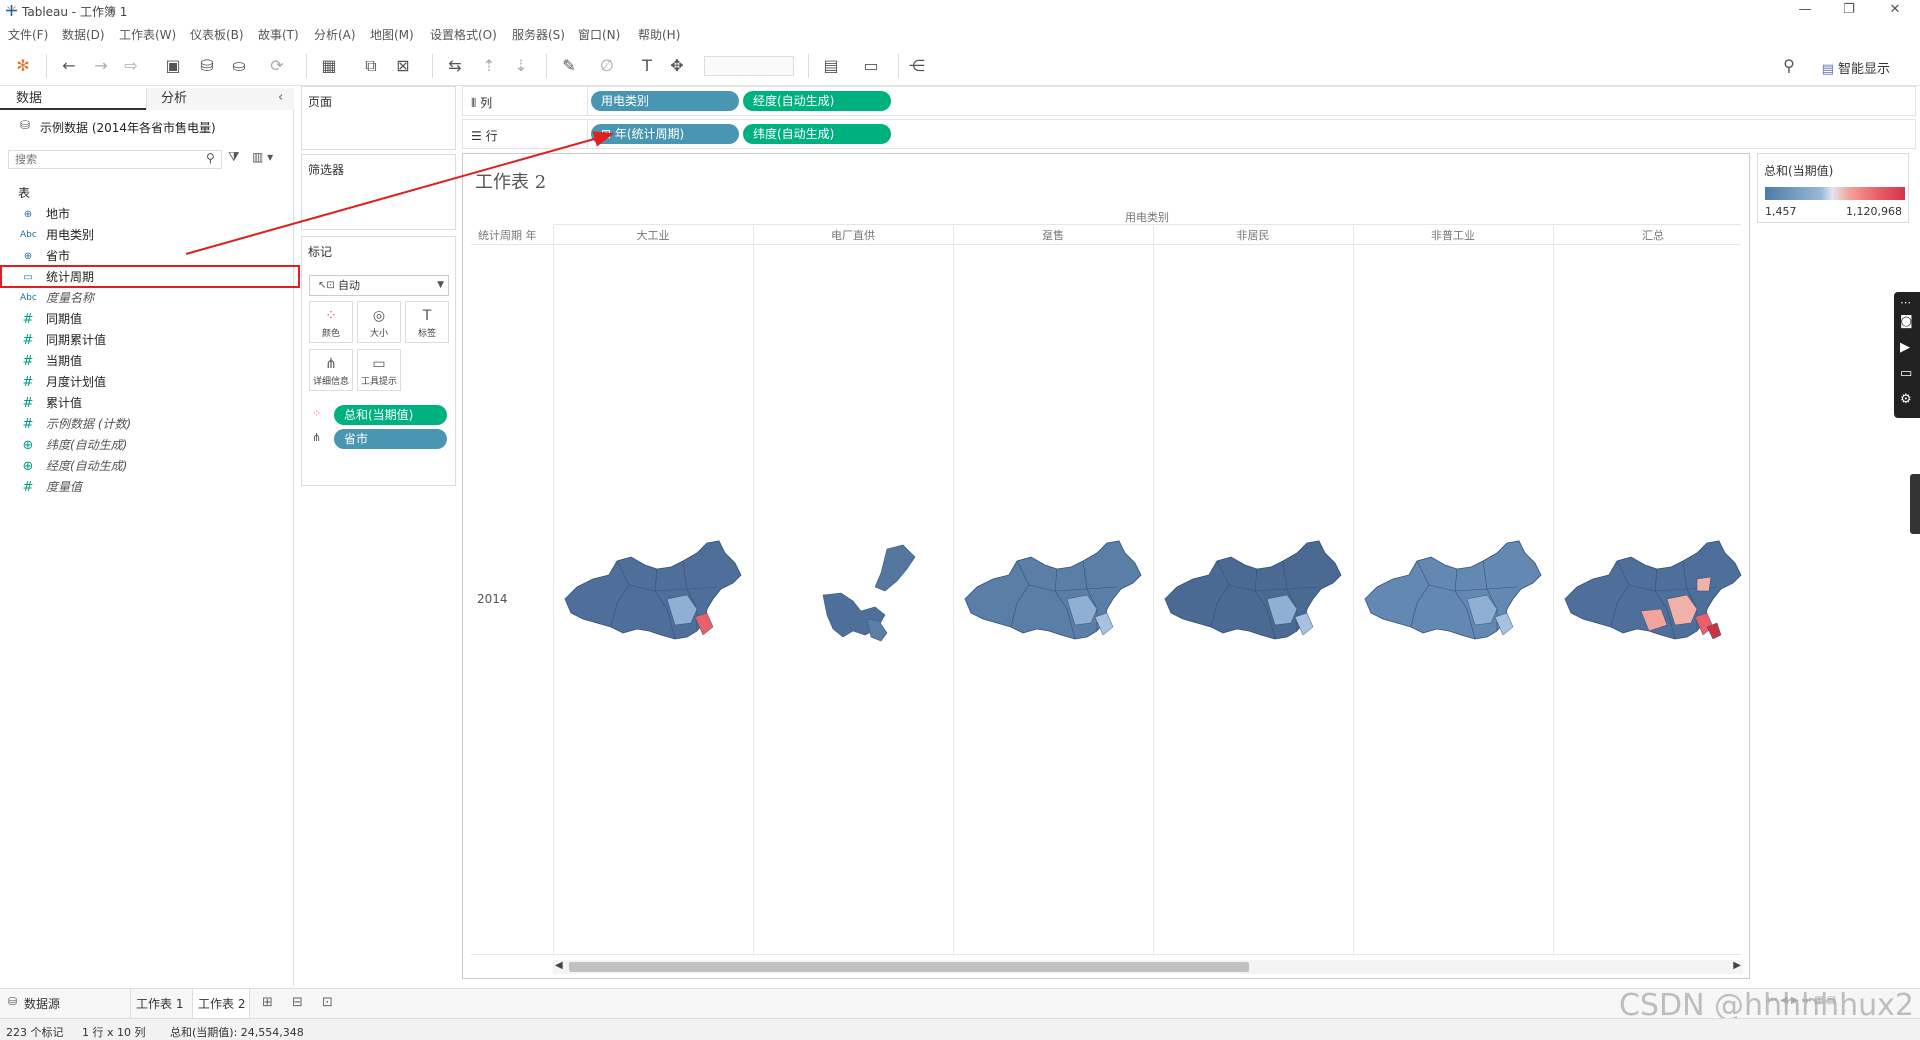 The height and width of the screenshot is (1040, 1920). I want to click on field-item: # 月度计划值, so click(147, 382).